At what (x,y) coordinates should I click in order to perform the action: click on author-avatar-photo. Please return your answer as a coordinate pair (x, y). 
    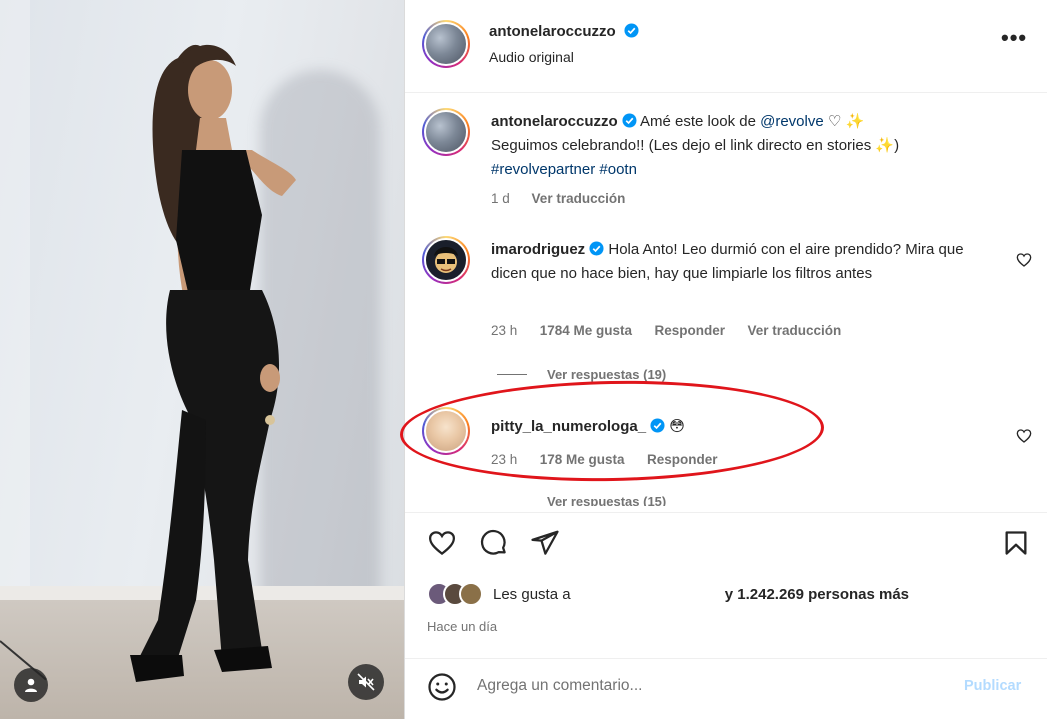
    Looking at the image, I should click on (446, 44).